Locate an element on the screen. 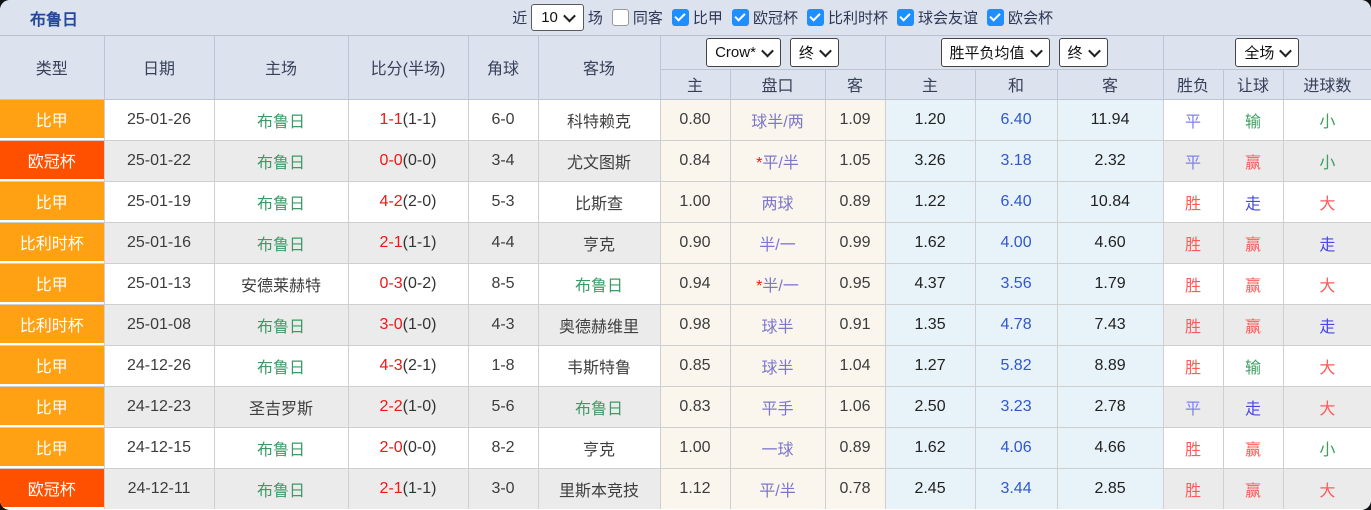  home-team: 安德莱赫特 is located at coordinates (281, 283).